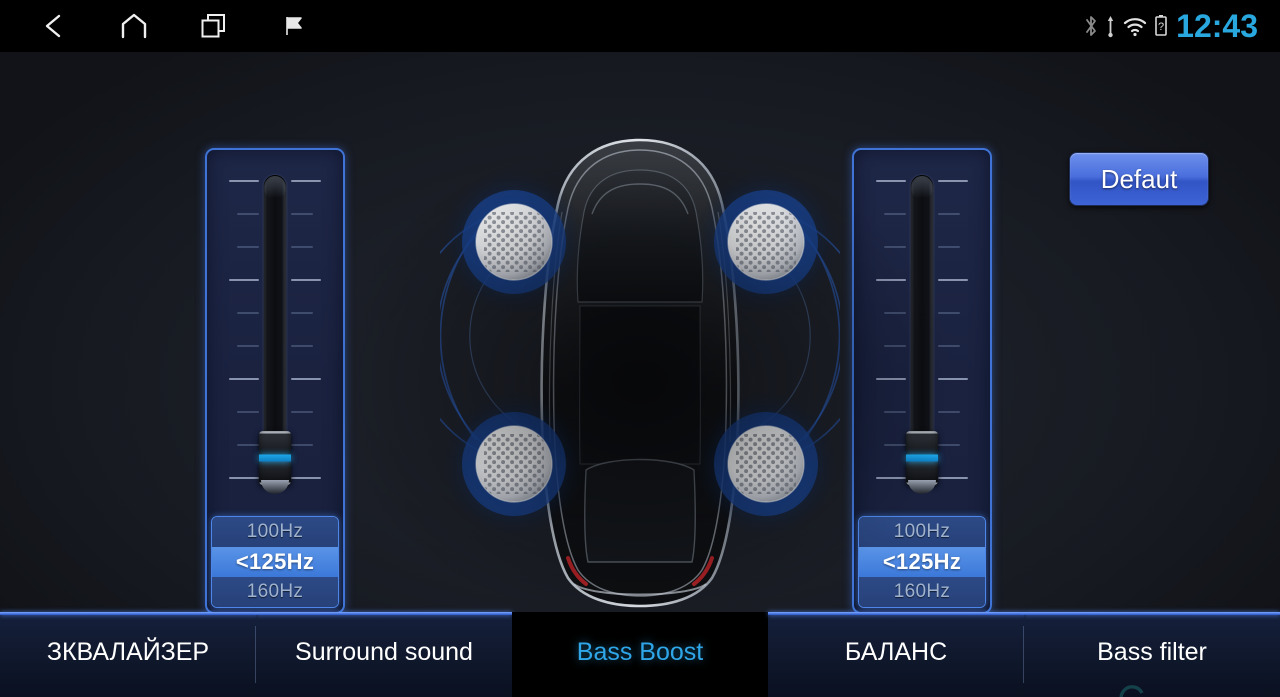 The height and width of the screenshot is (697, 1280). Describe the element at coordinates (640, 26) in the screenshot. I see `status-bar: ? 12:43` at that location.